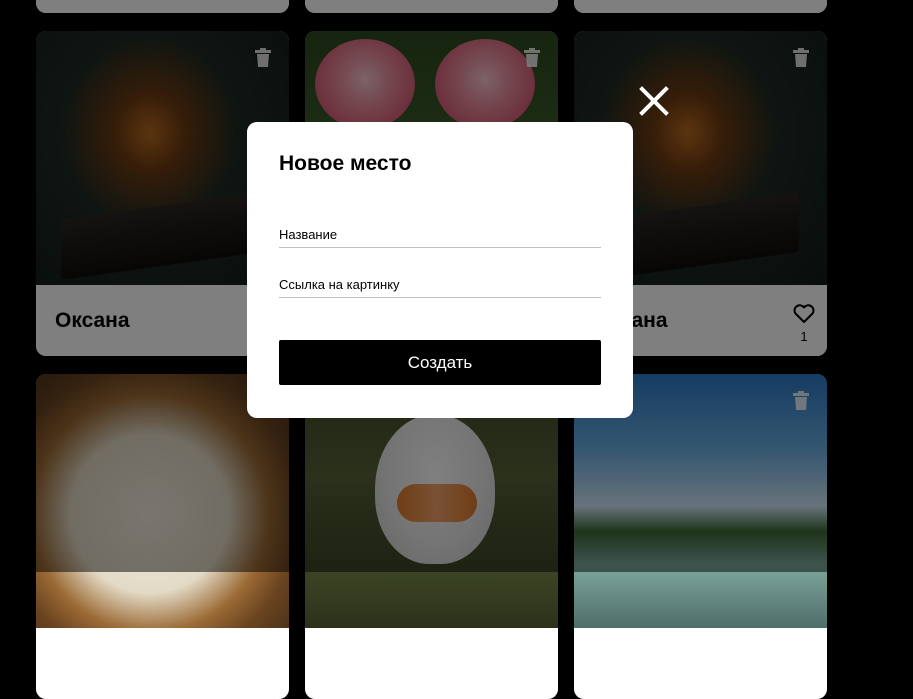  What do you see at coordinates (345, 163) in the screenshot?
I see `popup-title: Новое место` at bounding box center [345, 163].